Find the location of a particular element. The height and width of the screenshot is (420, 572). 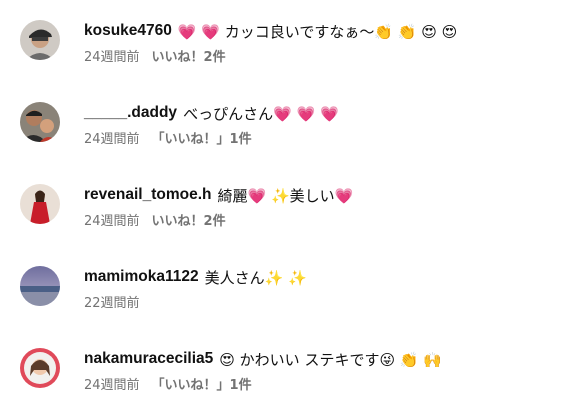

father-and-child-avatar-icon is located at coordinates (40, 122).